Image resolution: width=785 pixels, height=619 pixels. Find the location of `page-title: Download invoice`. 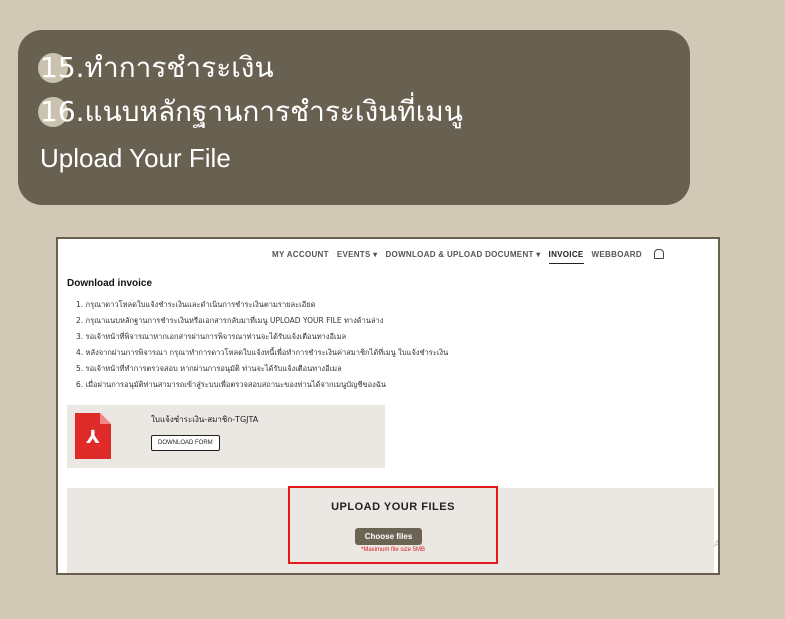

page-title: Download invoice is located at coordinates (110, 283).